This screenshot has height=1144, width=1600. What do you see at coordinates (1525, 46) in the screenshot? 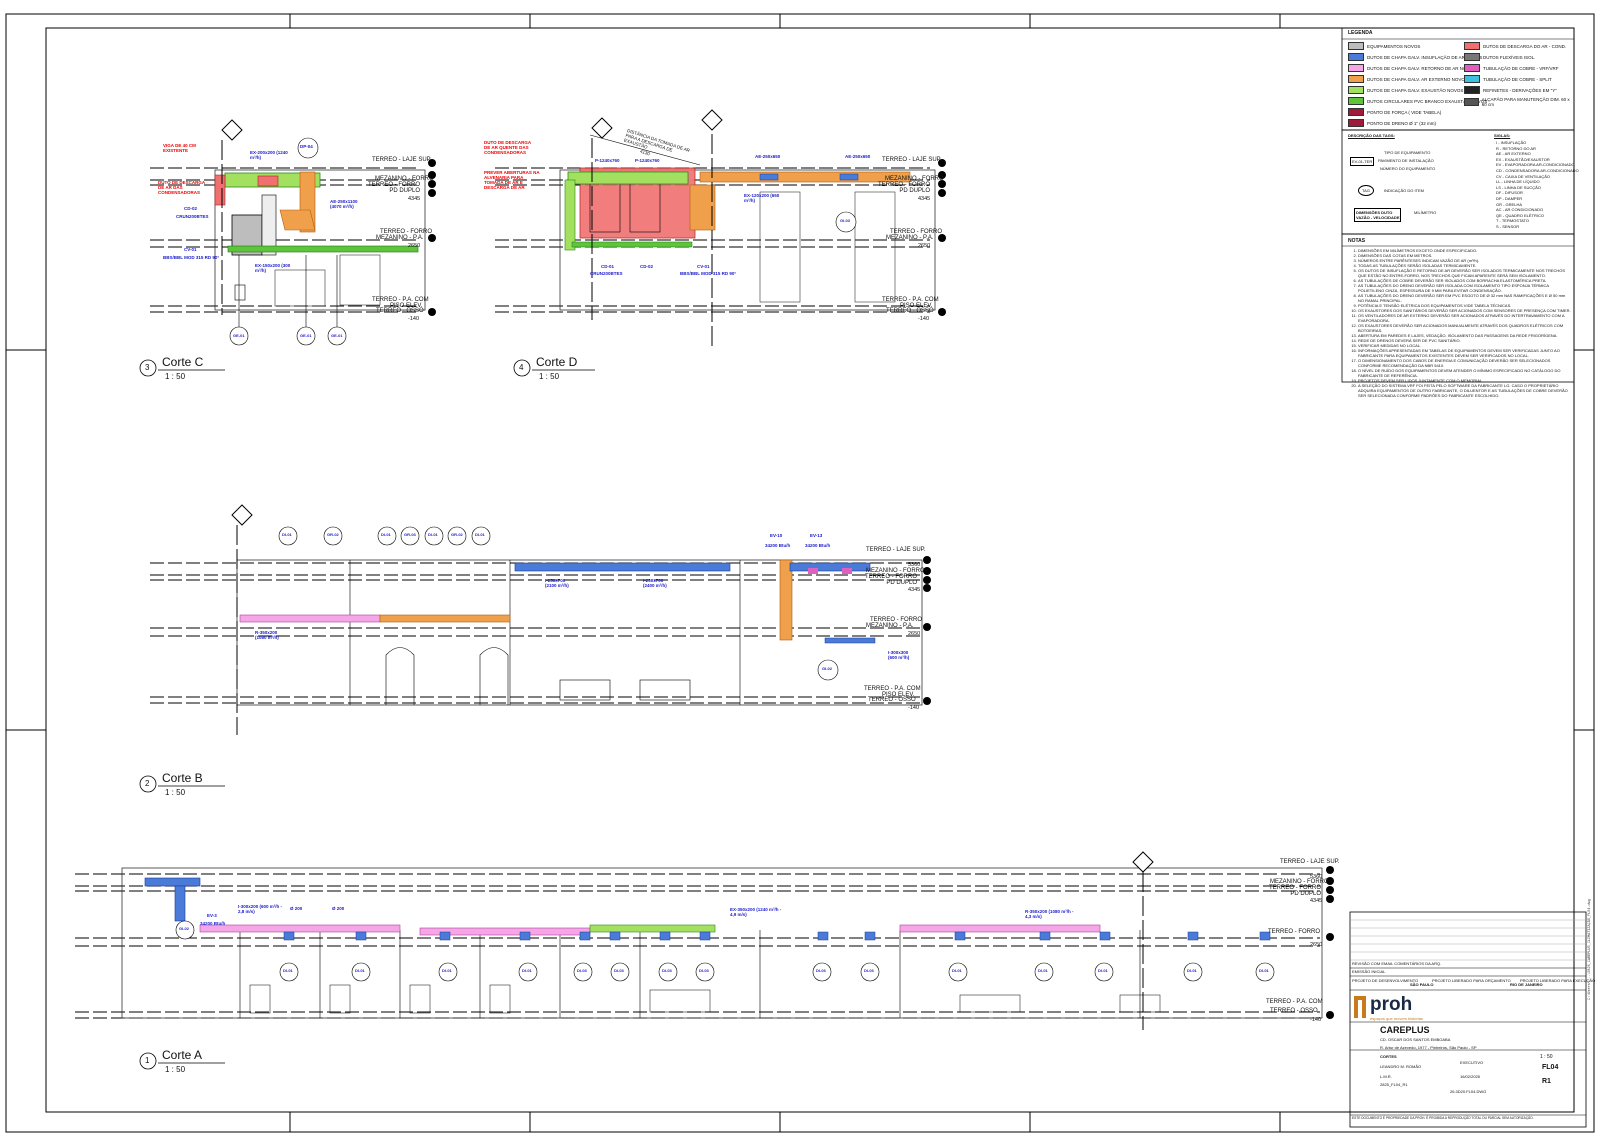
I see `legend-item-label: DUTOS DE DESCARGA DO AR - COND.` at bounding box center [1525, 46].